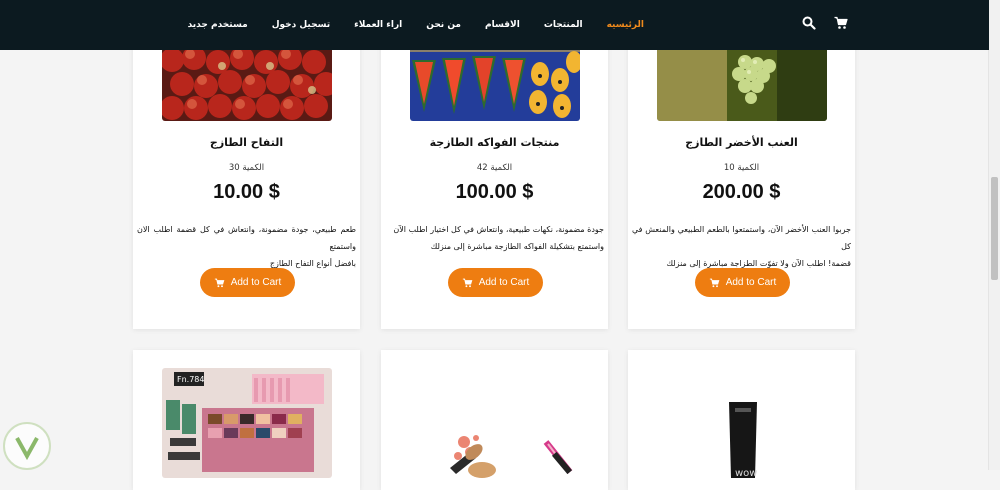 This screenshot has width=1000, height=490. Describe the element at coordinates (741, 192) in the screenshot. I see `product-price: 200.00 $` at that location.